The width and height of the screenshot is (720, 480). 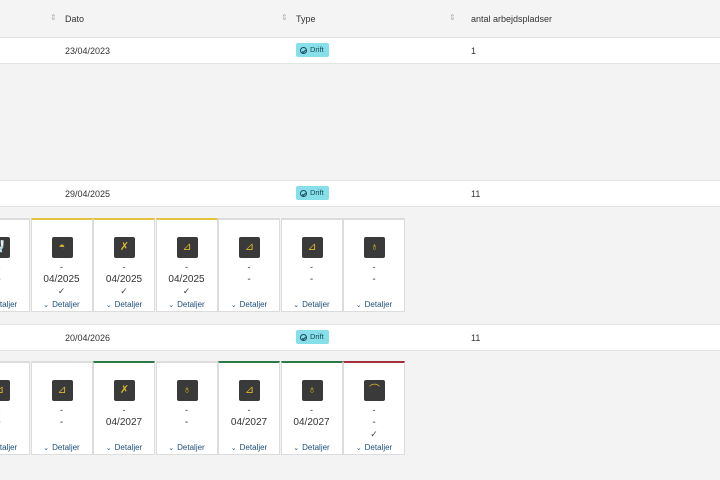 I want to click on component-card: ♁ - 04/2027 ⌄ Detaljer, so click(x=311, y=408).